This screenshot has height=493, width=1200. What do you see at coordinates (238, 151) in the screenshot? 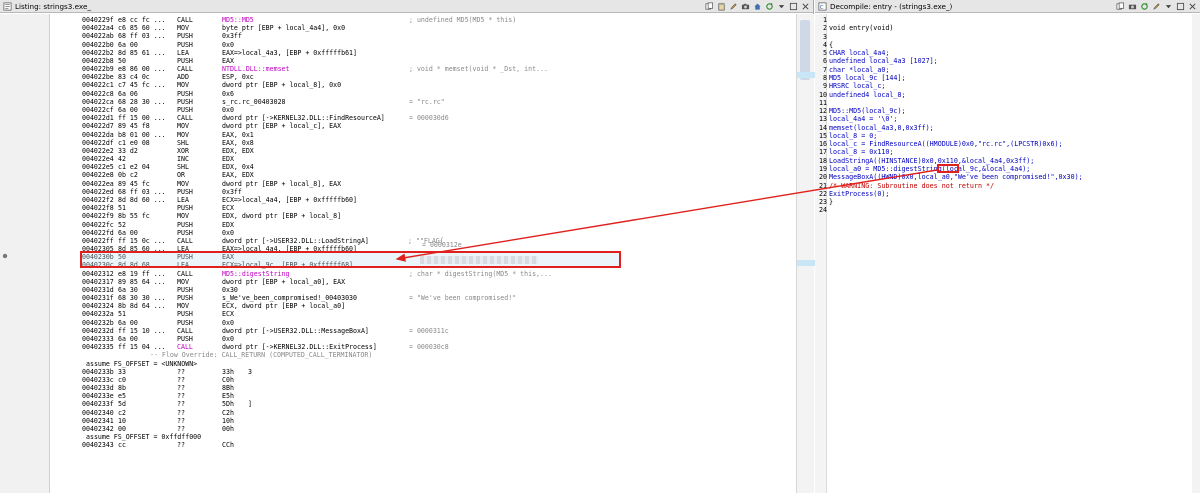
I see `row-operand: EDX, EDX` at bounding box center [238, 151].